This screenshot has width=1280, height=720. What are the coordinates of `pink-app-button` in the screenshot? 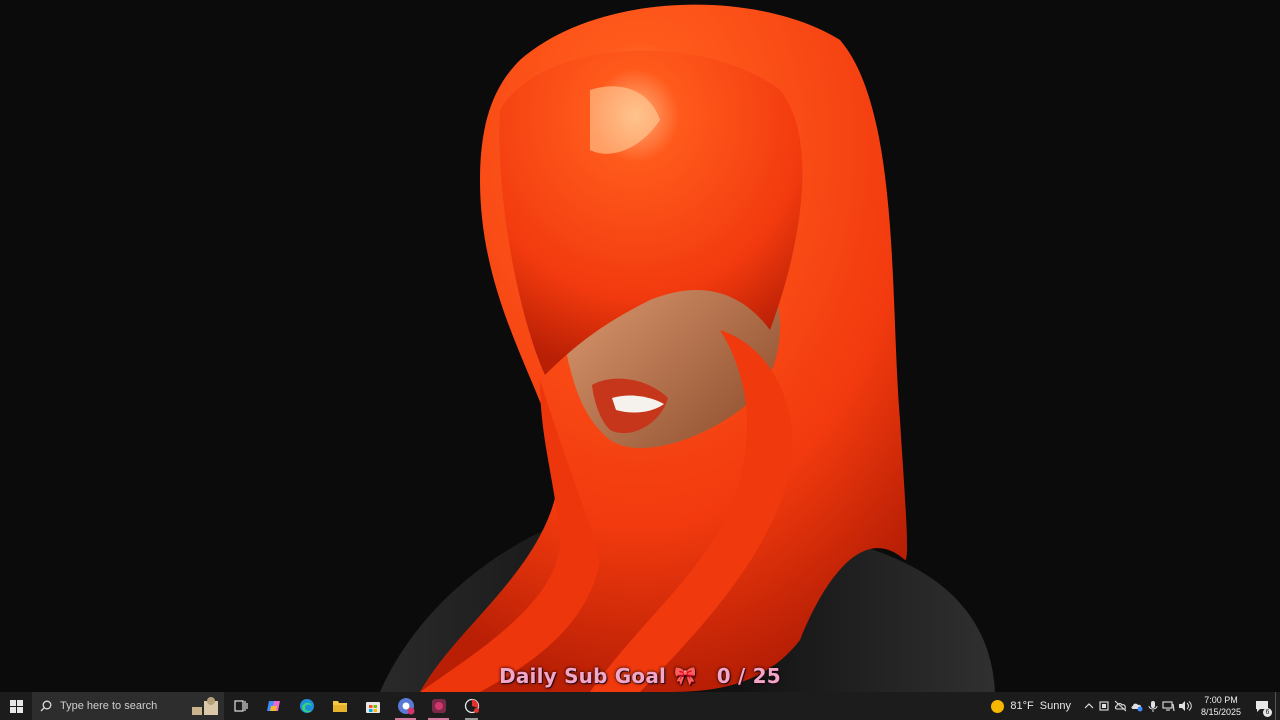 It's located at (438, 706).